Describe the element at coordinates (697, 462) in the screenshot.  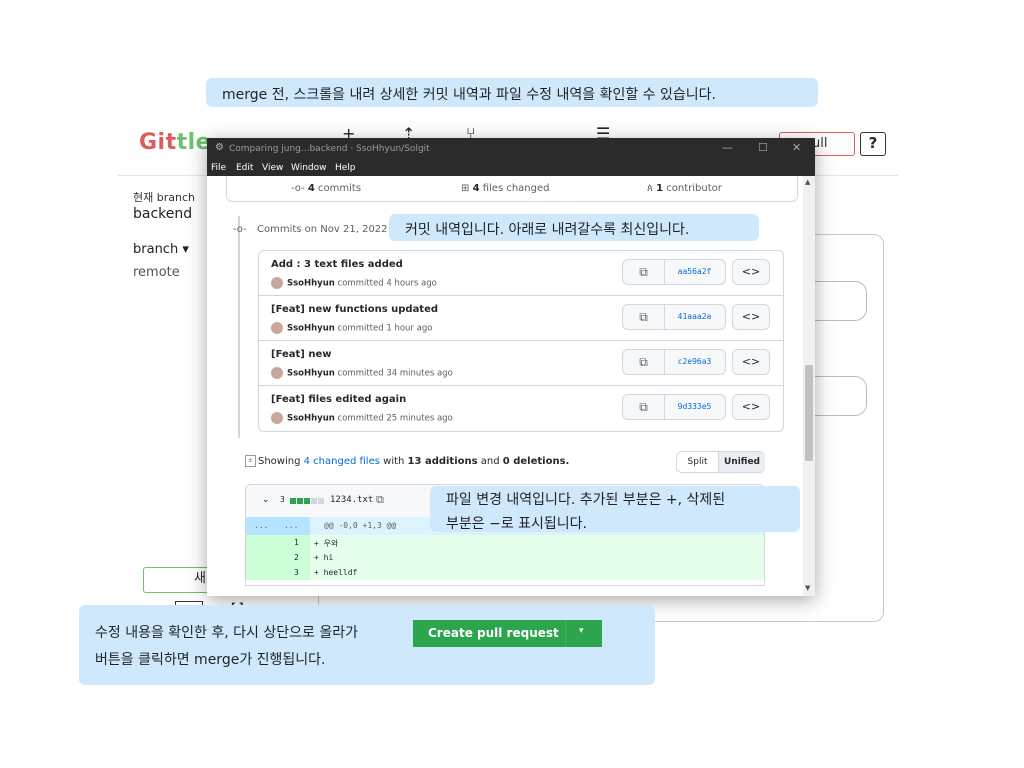
I see `split-button: Split` at that location.